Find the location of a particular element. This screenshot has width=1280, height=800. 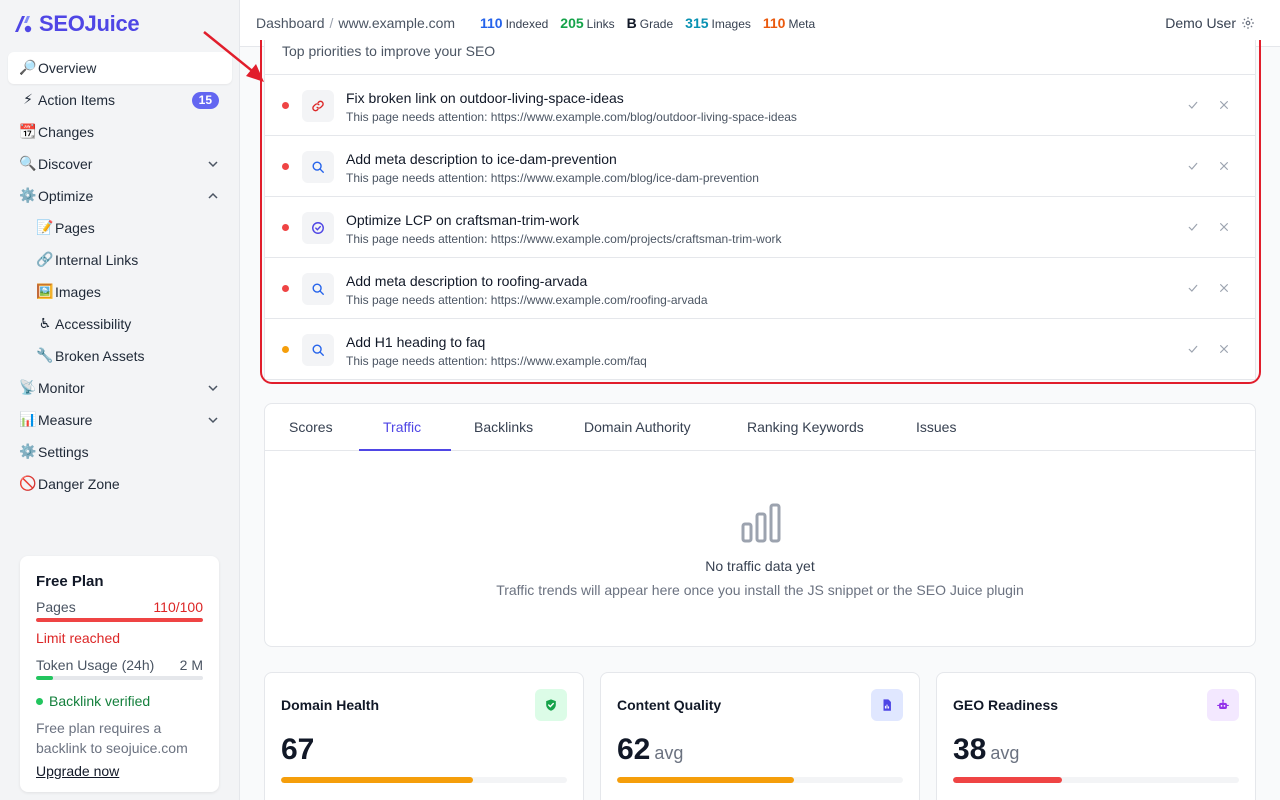

gear-icon is located at coordinates (1248, 23).